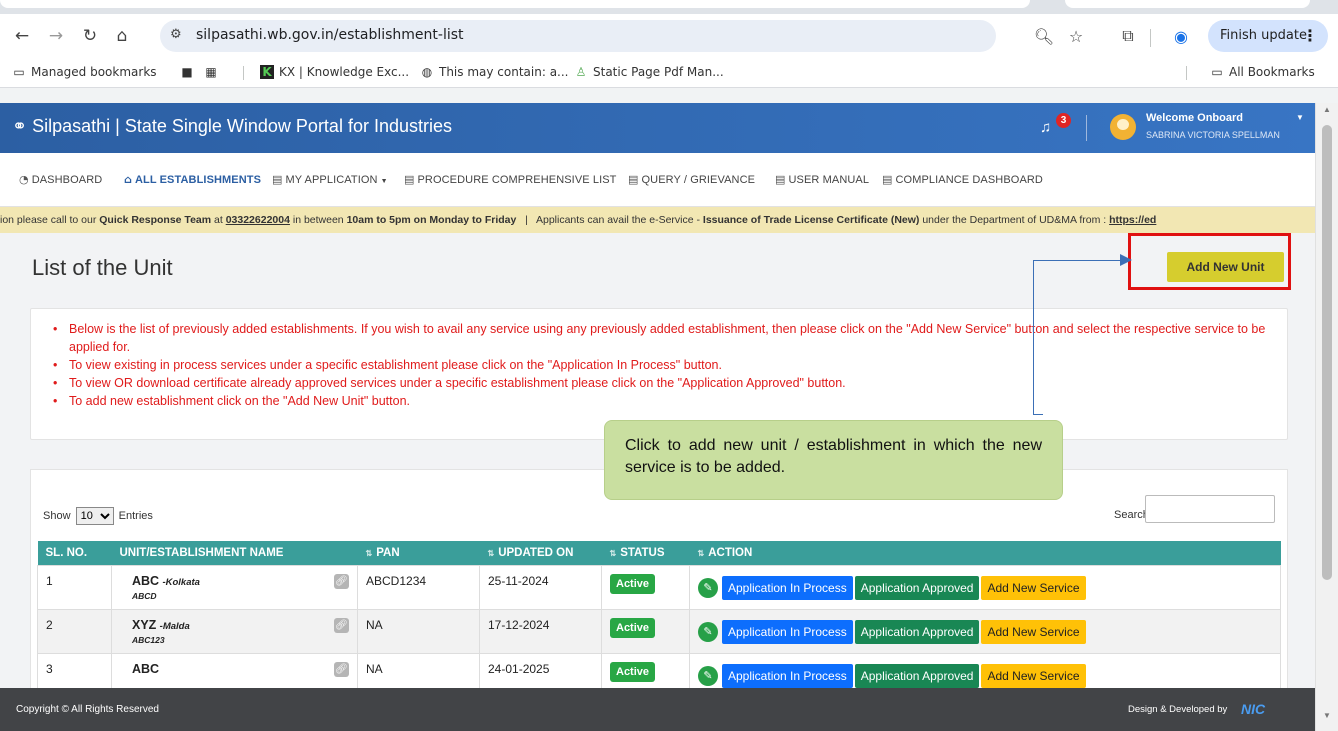 The width and height of the screenshot is (1338, 731). What do you see at coordinates (330, 179) in the screenshot?
I see `menu-my-application: ▤ MY APPLICATION ▼` at bounding box center [330, 179].